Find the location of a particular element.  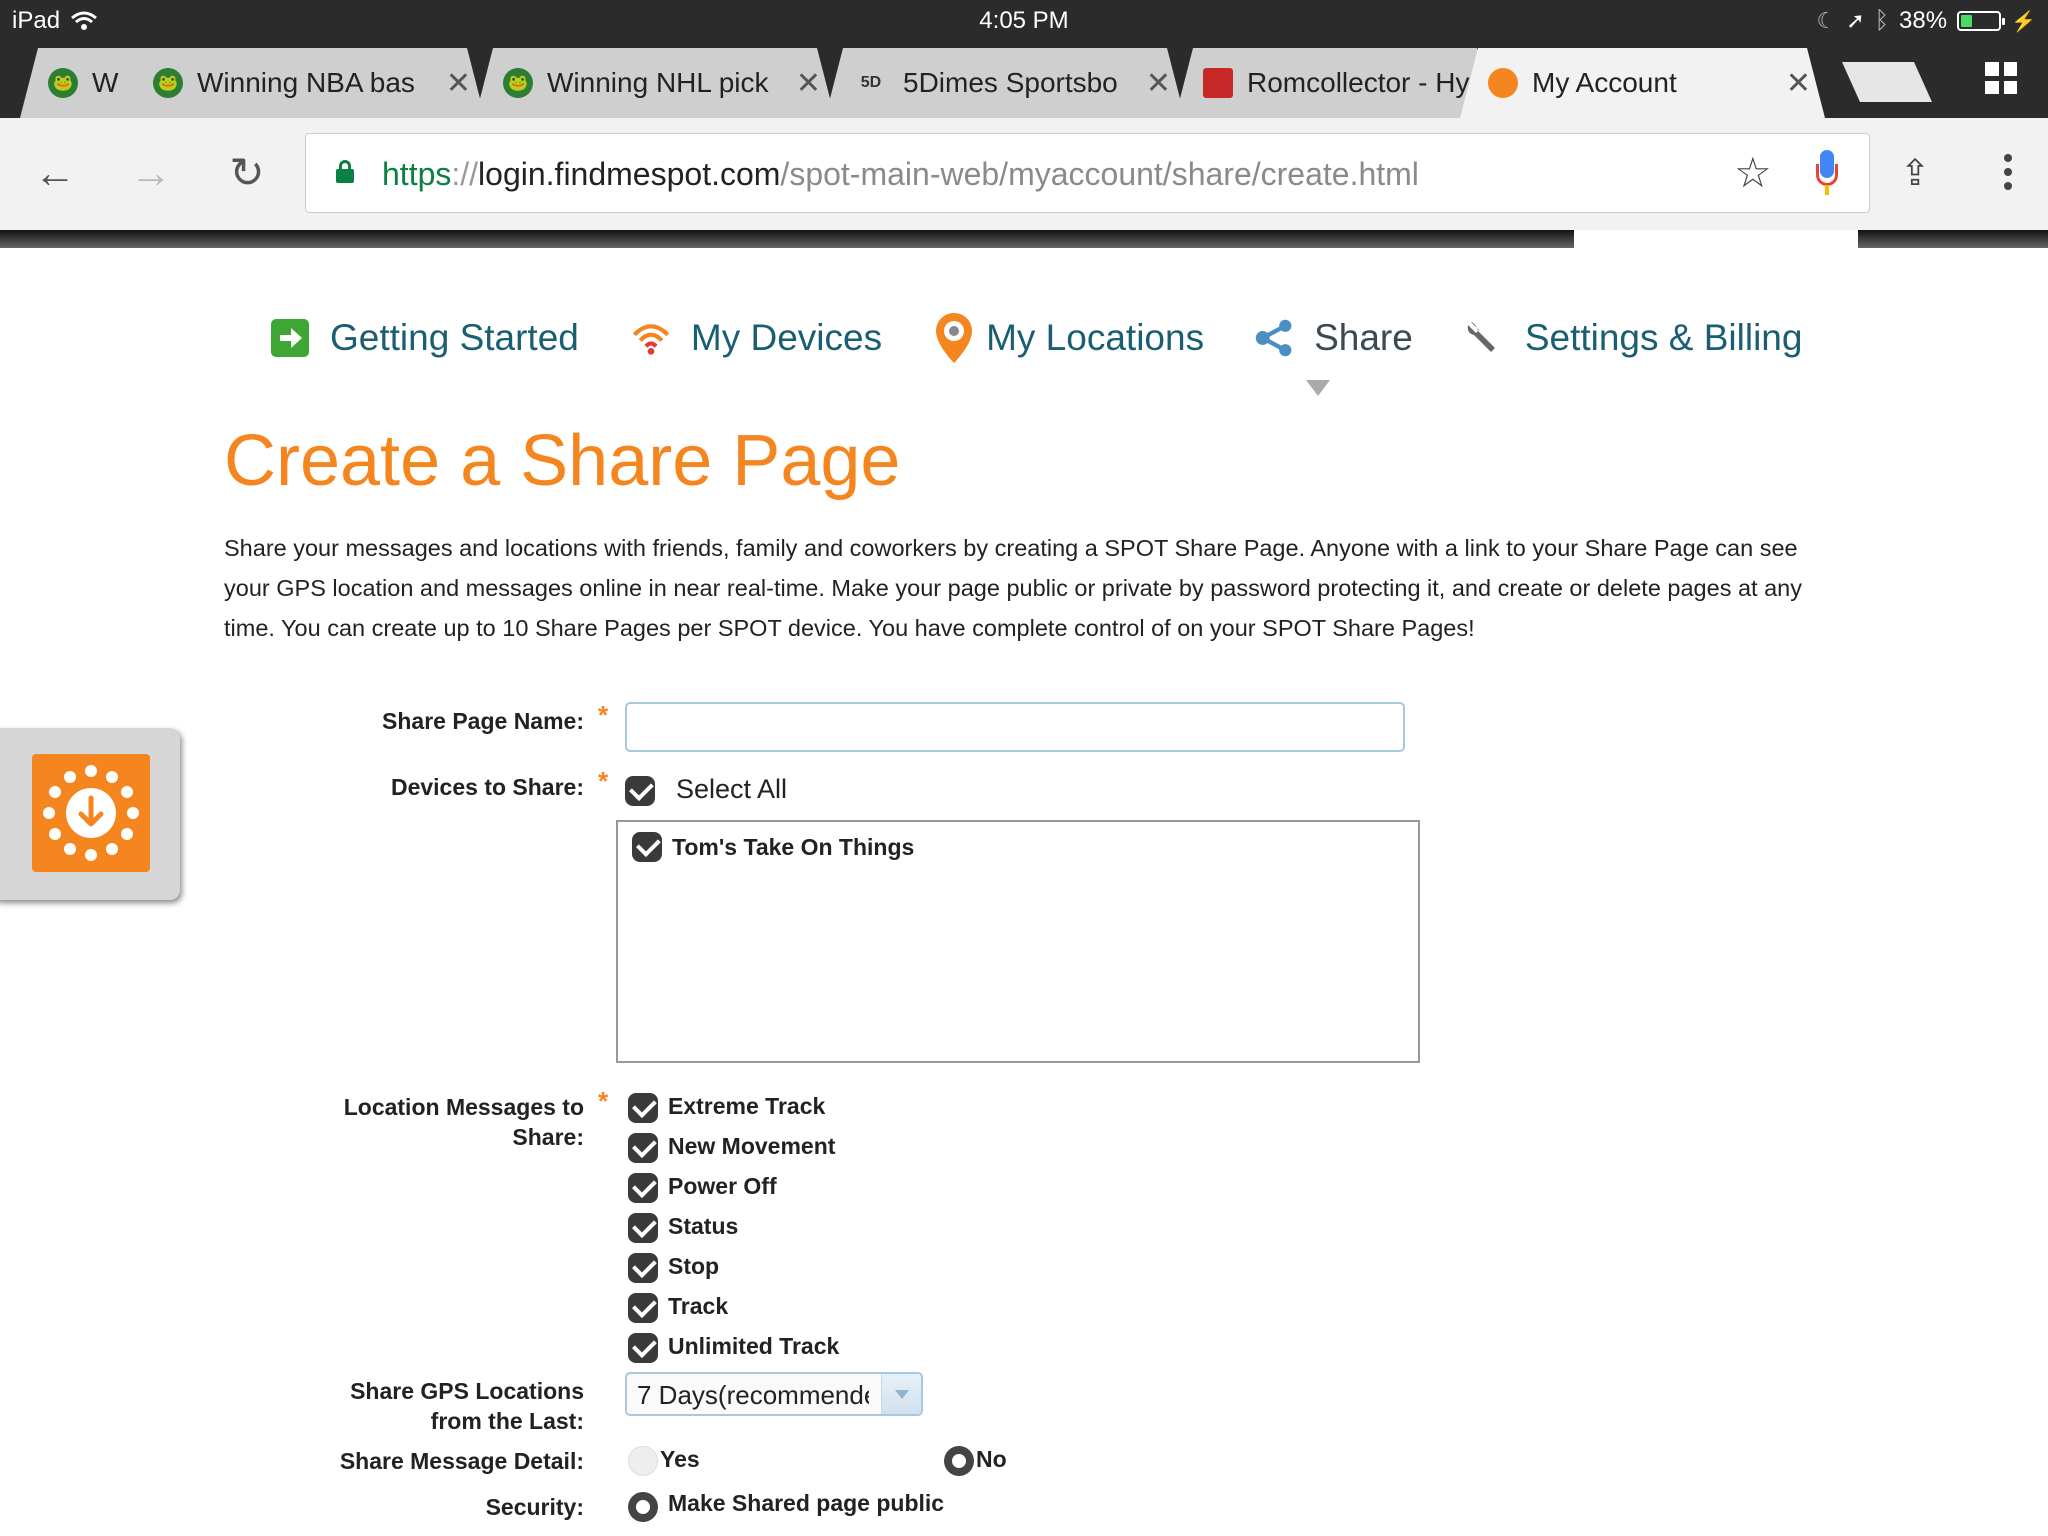

device-list: Tom's Take On Things is located at coordinates (1018, 941).